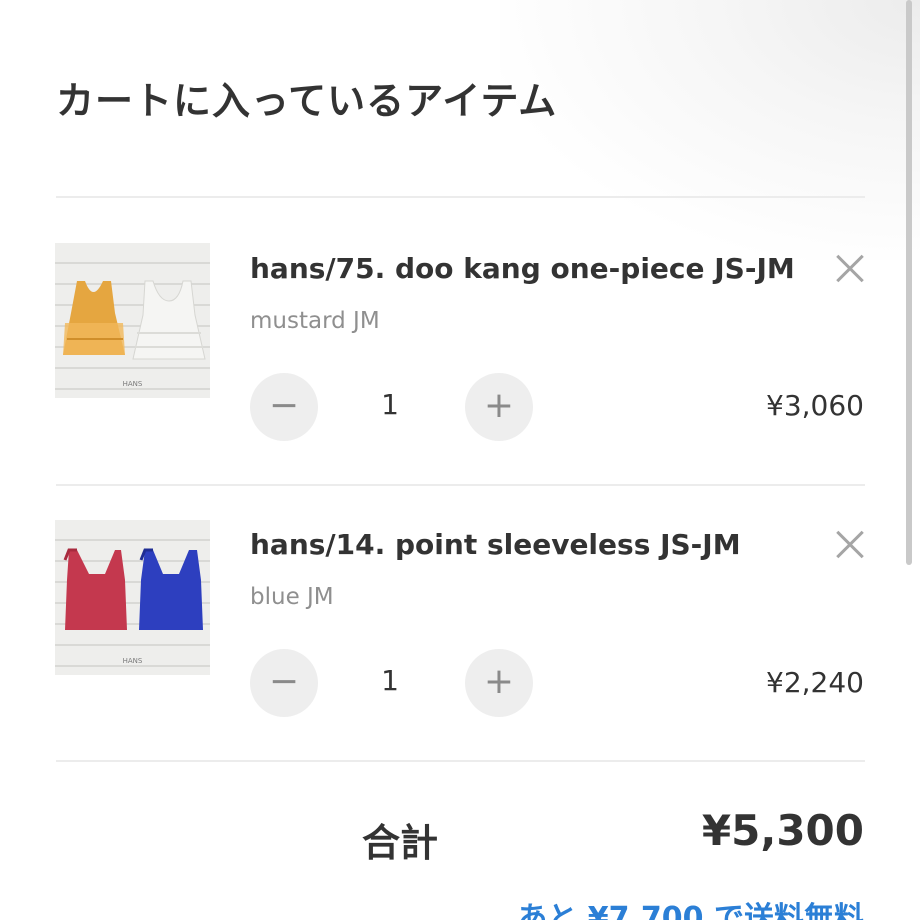  Describe the element at coordinates (495, 544) in the screenshot. I see `product-name-link: hans/14. point sleeveless JS-JM` at that location.